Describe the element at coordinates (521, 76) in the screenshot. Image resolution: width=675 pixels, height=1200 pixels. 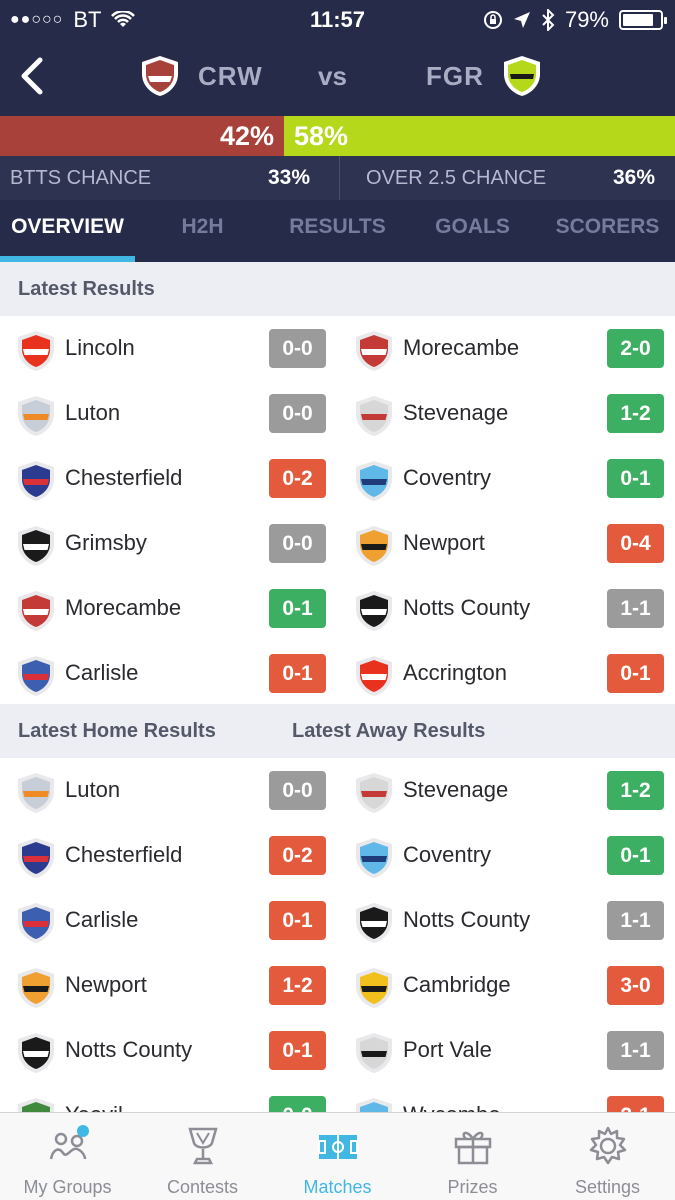
I see `away-team-crest-icon` at that location.